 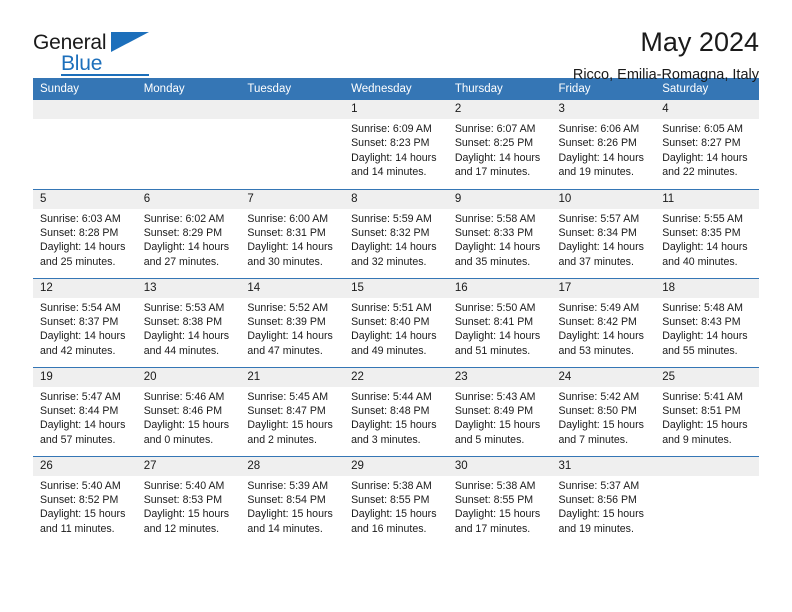 I want to click on day-daylight-line2-text: and 12 minutes., so click(x=181, y=528).